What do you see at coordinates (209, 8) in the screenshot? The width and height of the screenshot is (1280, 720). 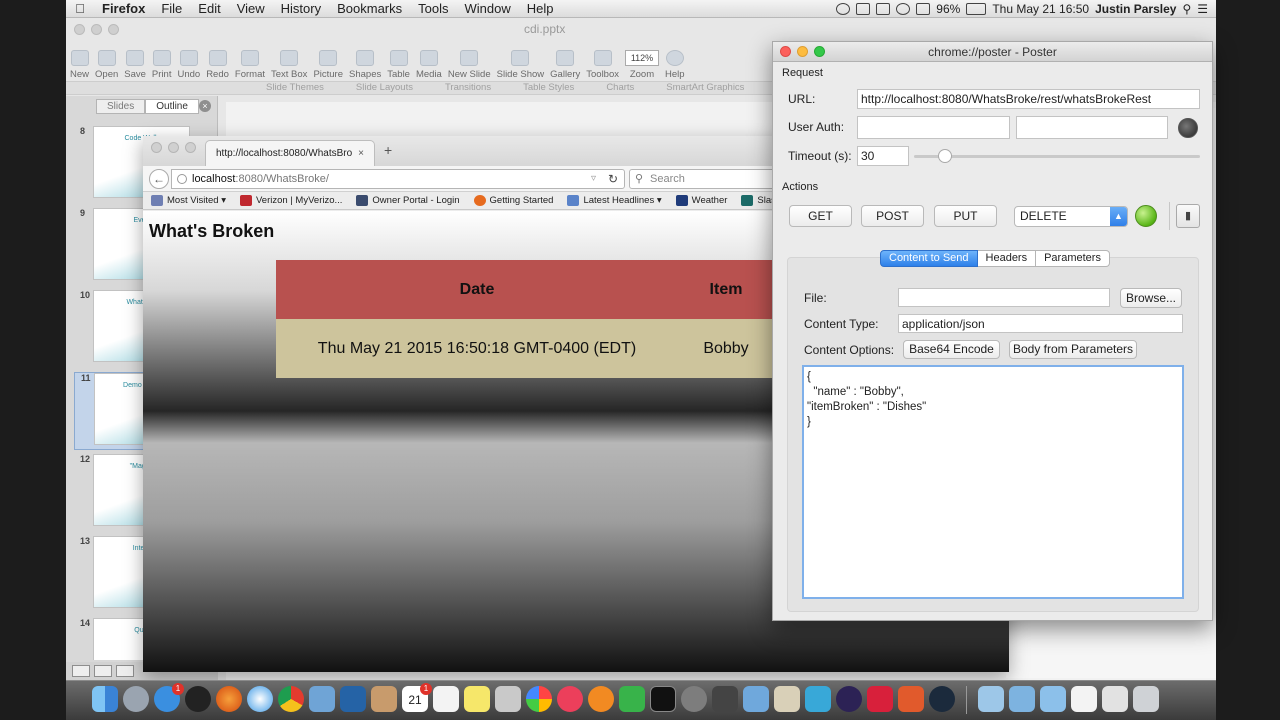 I see `menu-edit: Edit` at bounding box center [209, 8].